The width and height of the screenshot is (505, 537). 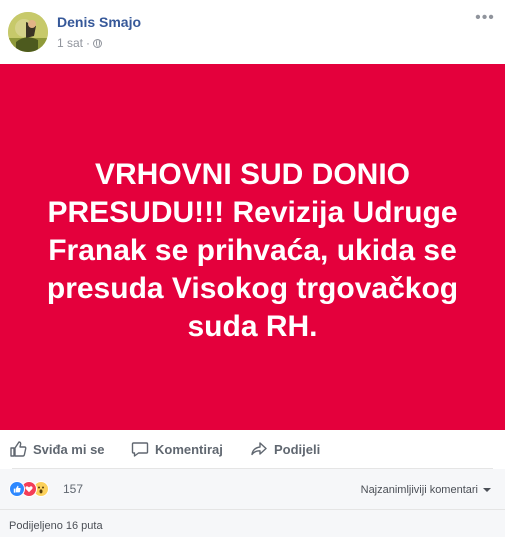 I want to click on avatar, so click(x=28, y=32).